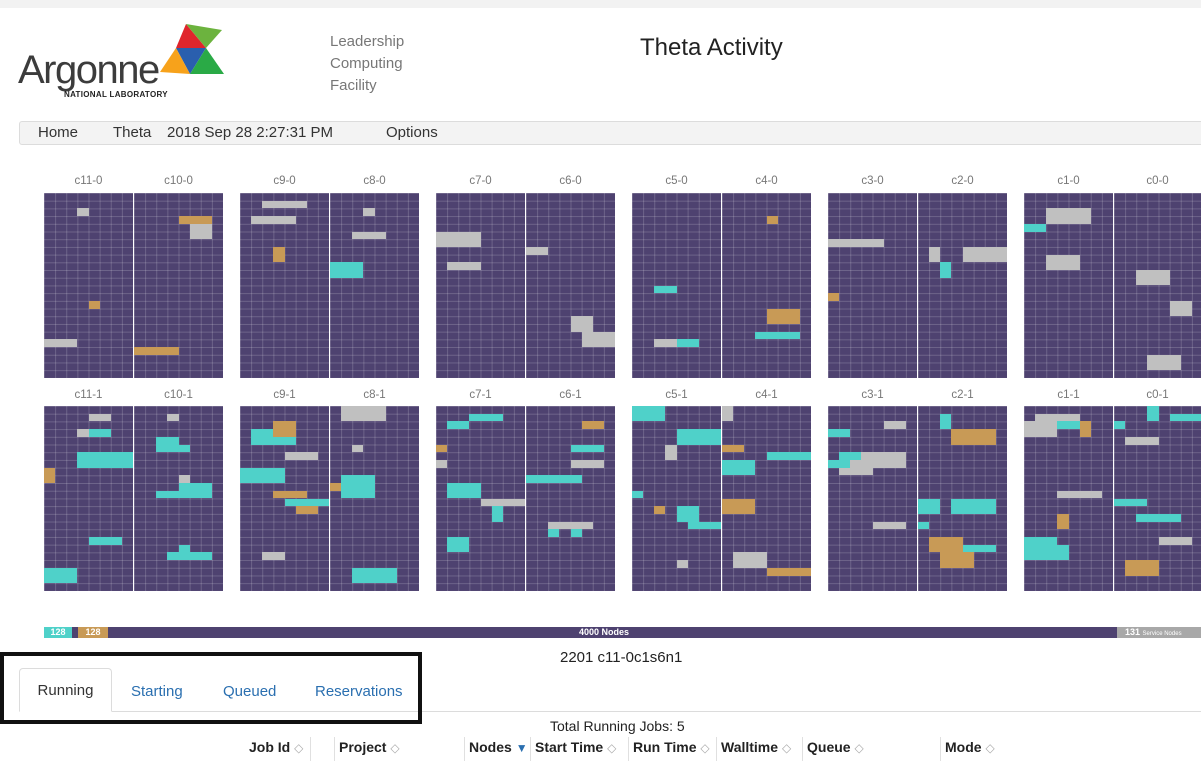 The height and width of the screenshot is (762, 1201). I want to click on col-start-time: Start Time ◇, so click(580, 749).